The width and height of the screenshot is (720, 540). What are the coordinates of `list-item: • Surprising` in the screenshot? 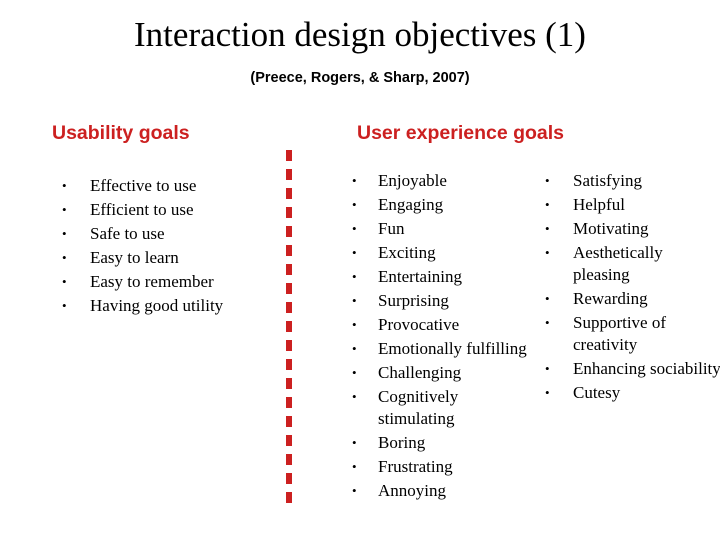 It's located at (440, 301).